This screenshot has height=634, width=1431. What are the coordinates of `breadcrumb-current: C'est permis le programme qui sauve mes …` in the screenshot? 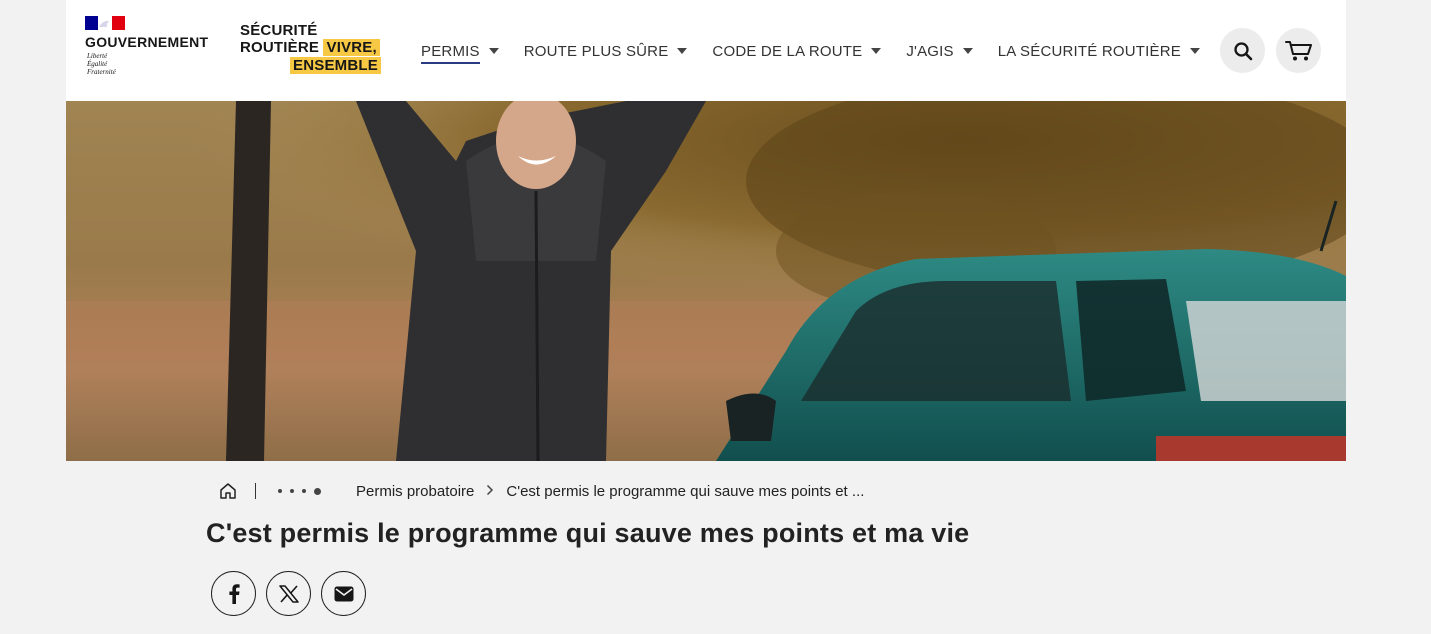 It's located at (685, 491).